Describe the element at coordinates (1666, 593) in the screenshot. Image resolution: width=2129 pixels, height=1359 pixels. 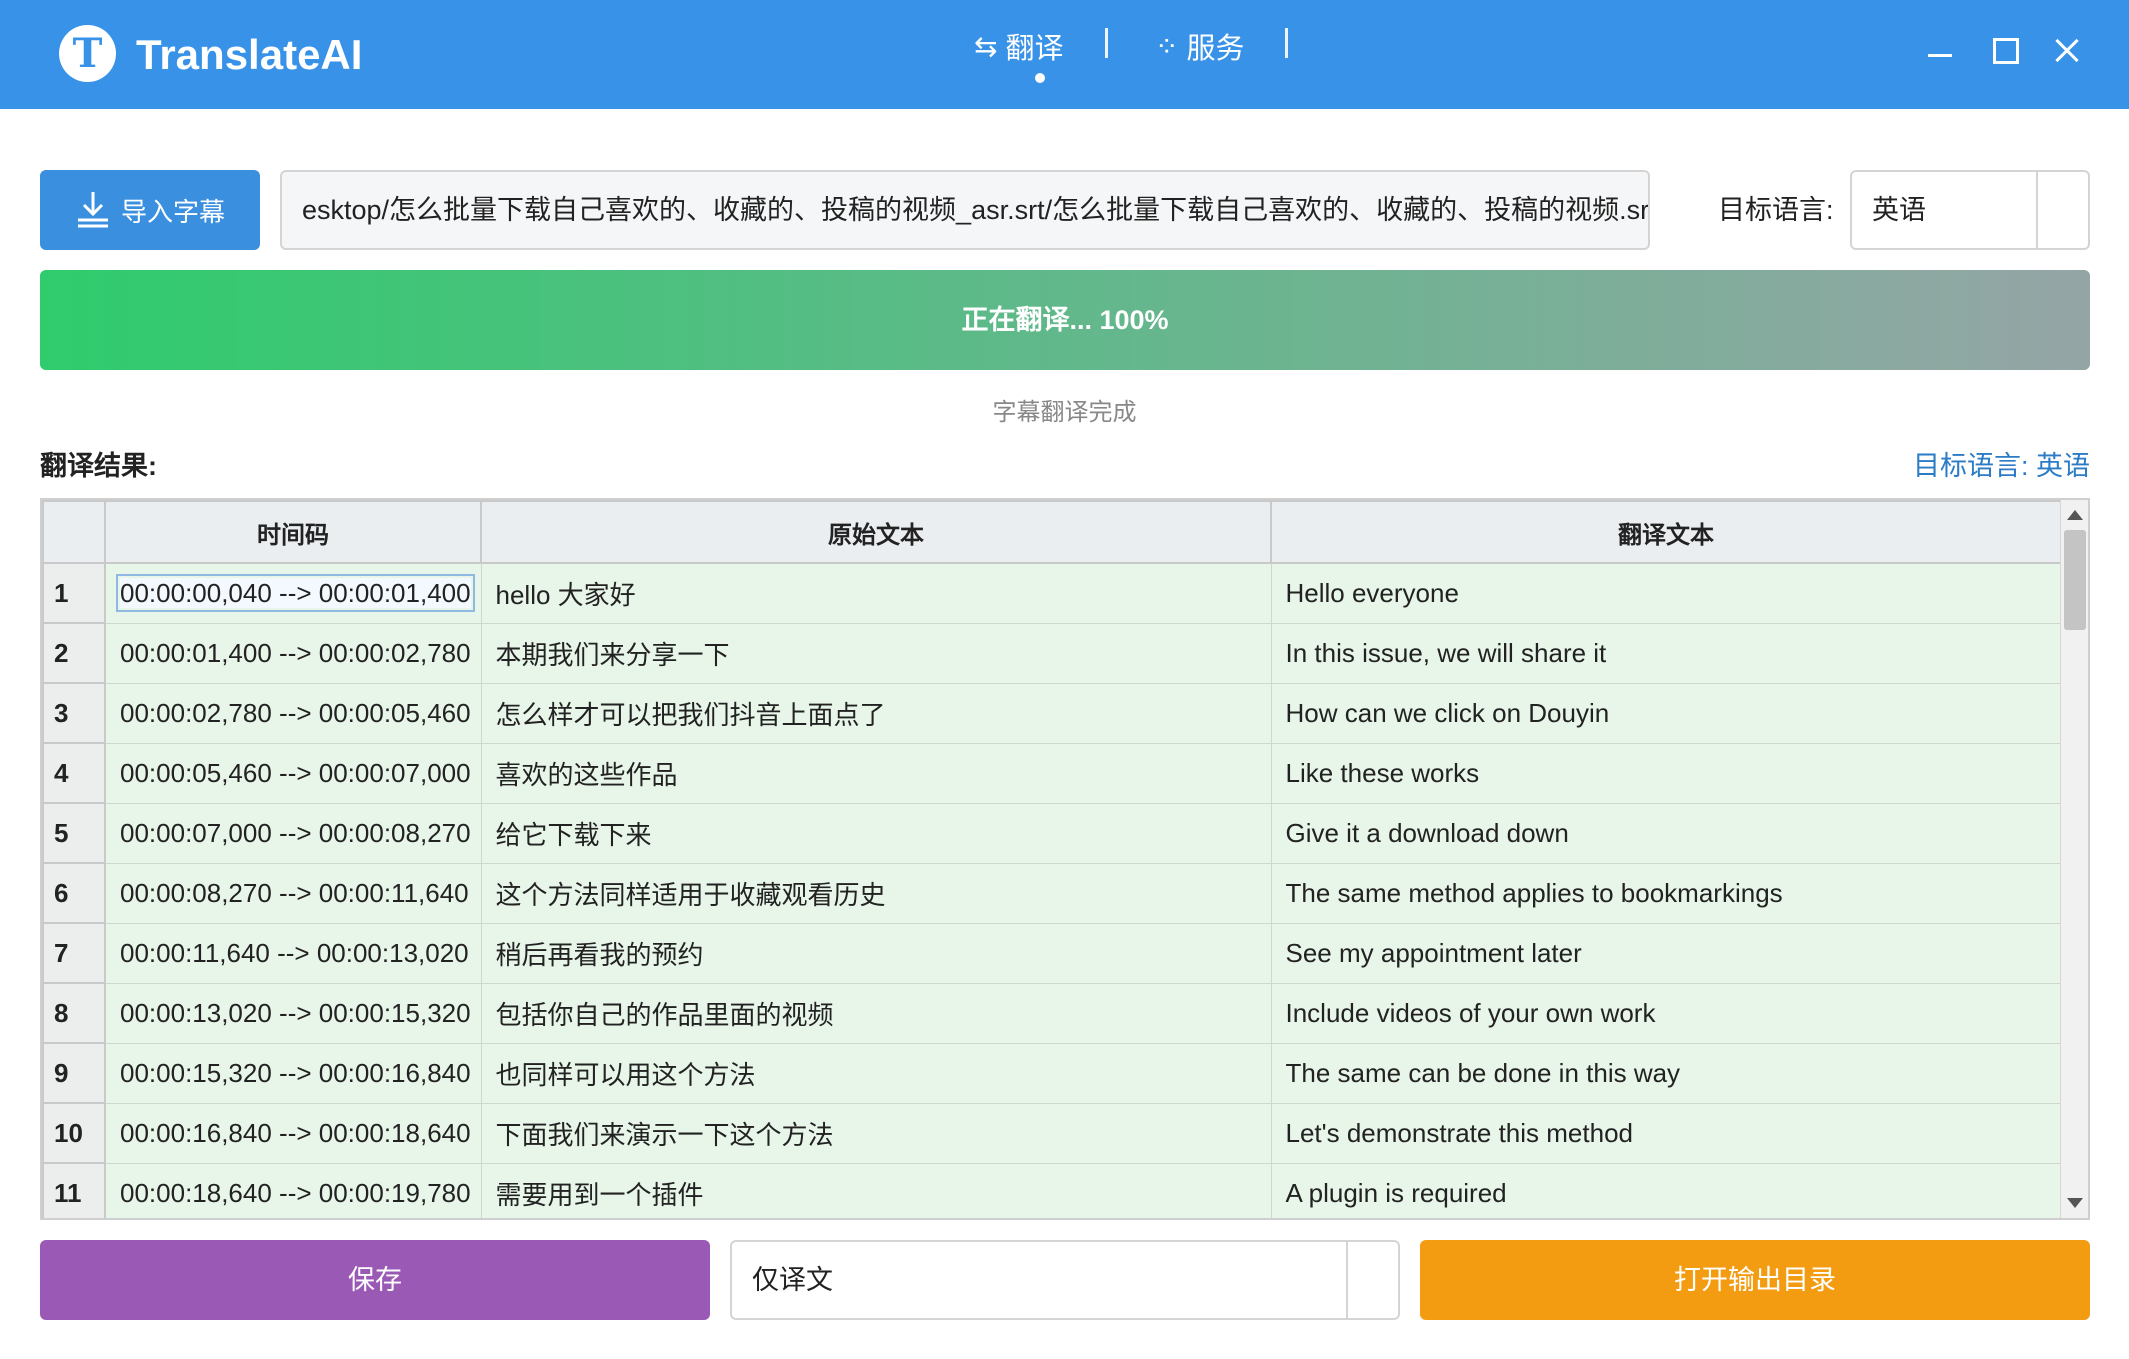
I see `cell-translated-text: Hello everyone` at that location.